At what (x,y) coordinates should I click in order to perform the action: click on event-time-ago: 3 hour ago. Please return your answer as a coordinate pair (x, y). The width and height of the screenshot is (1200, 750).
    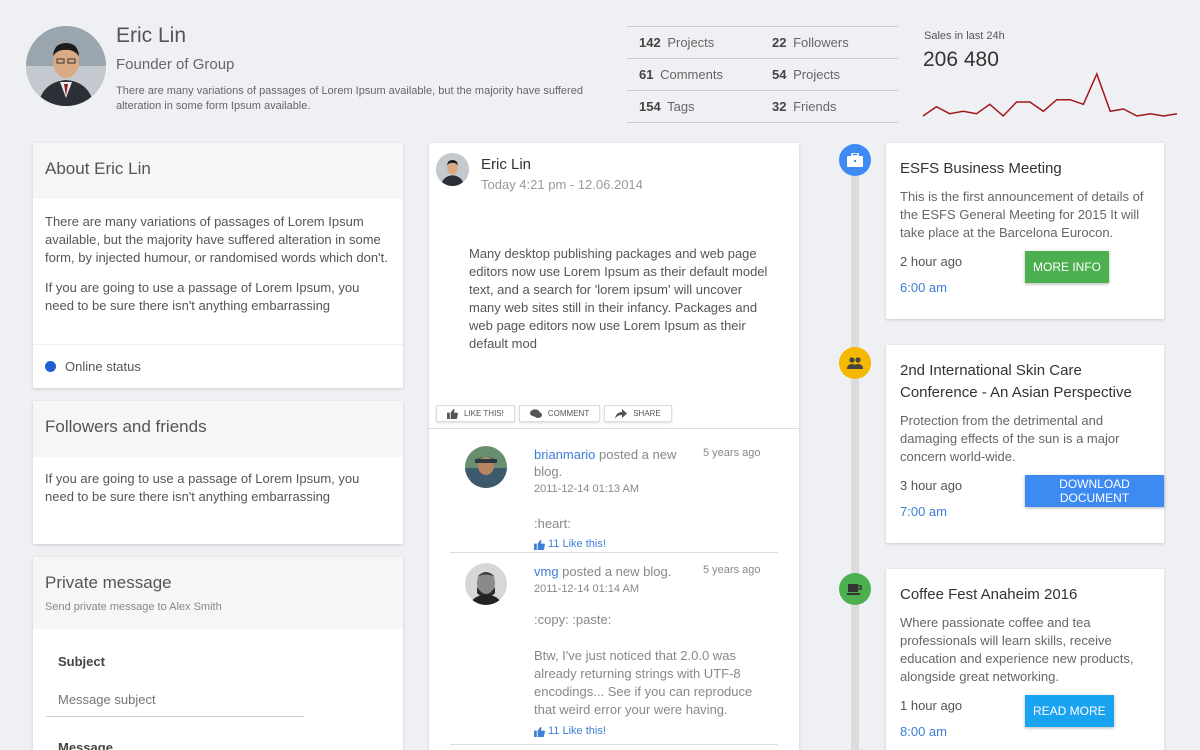
    Looking at the image, I should click on (931, 485).